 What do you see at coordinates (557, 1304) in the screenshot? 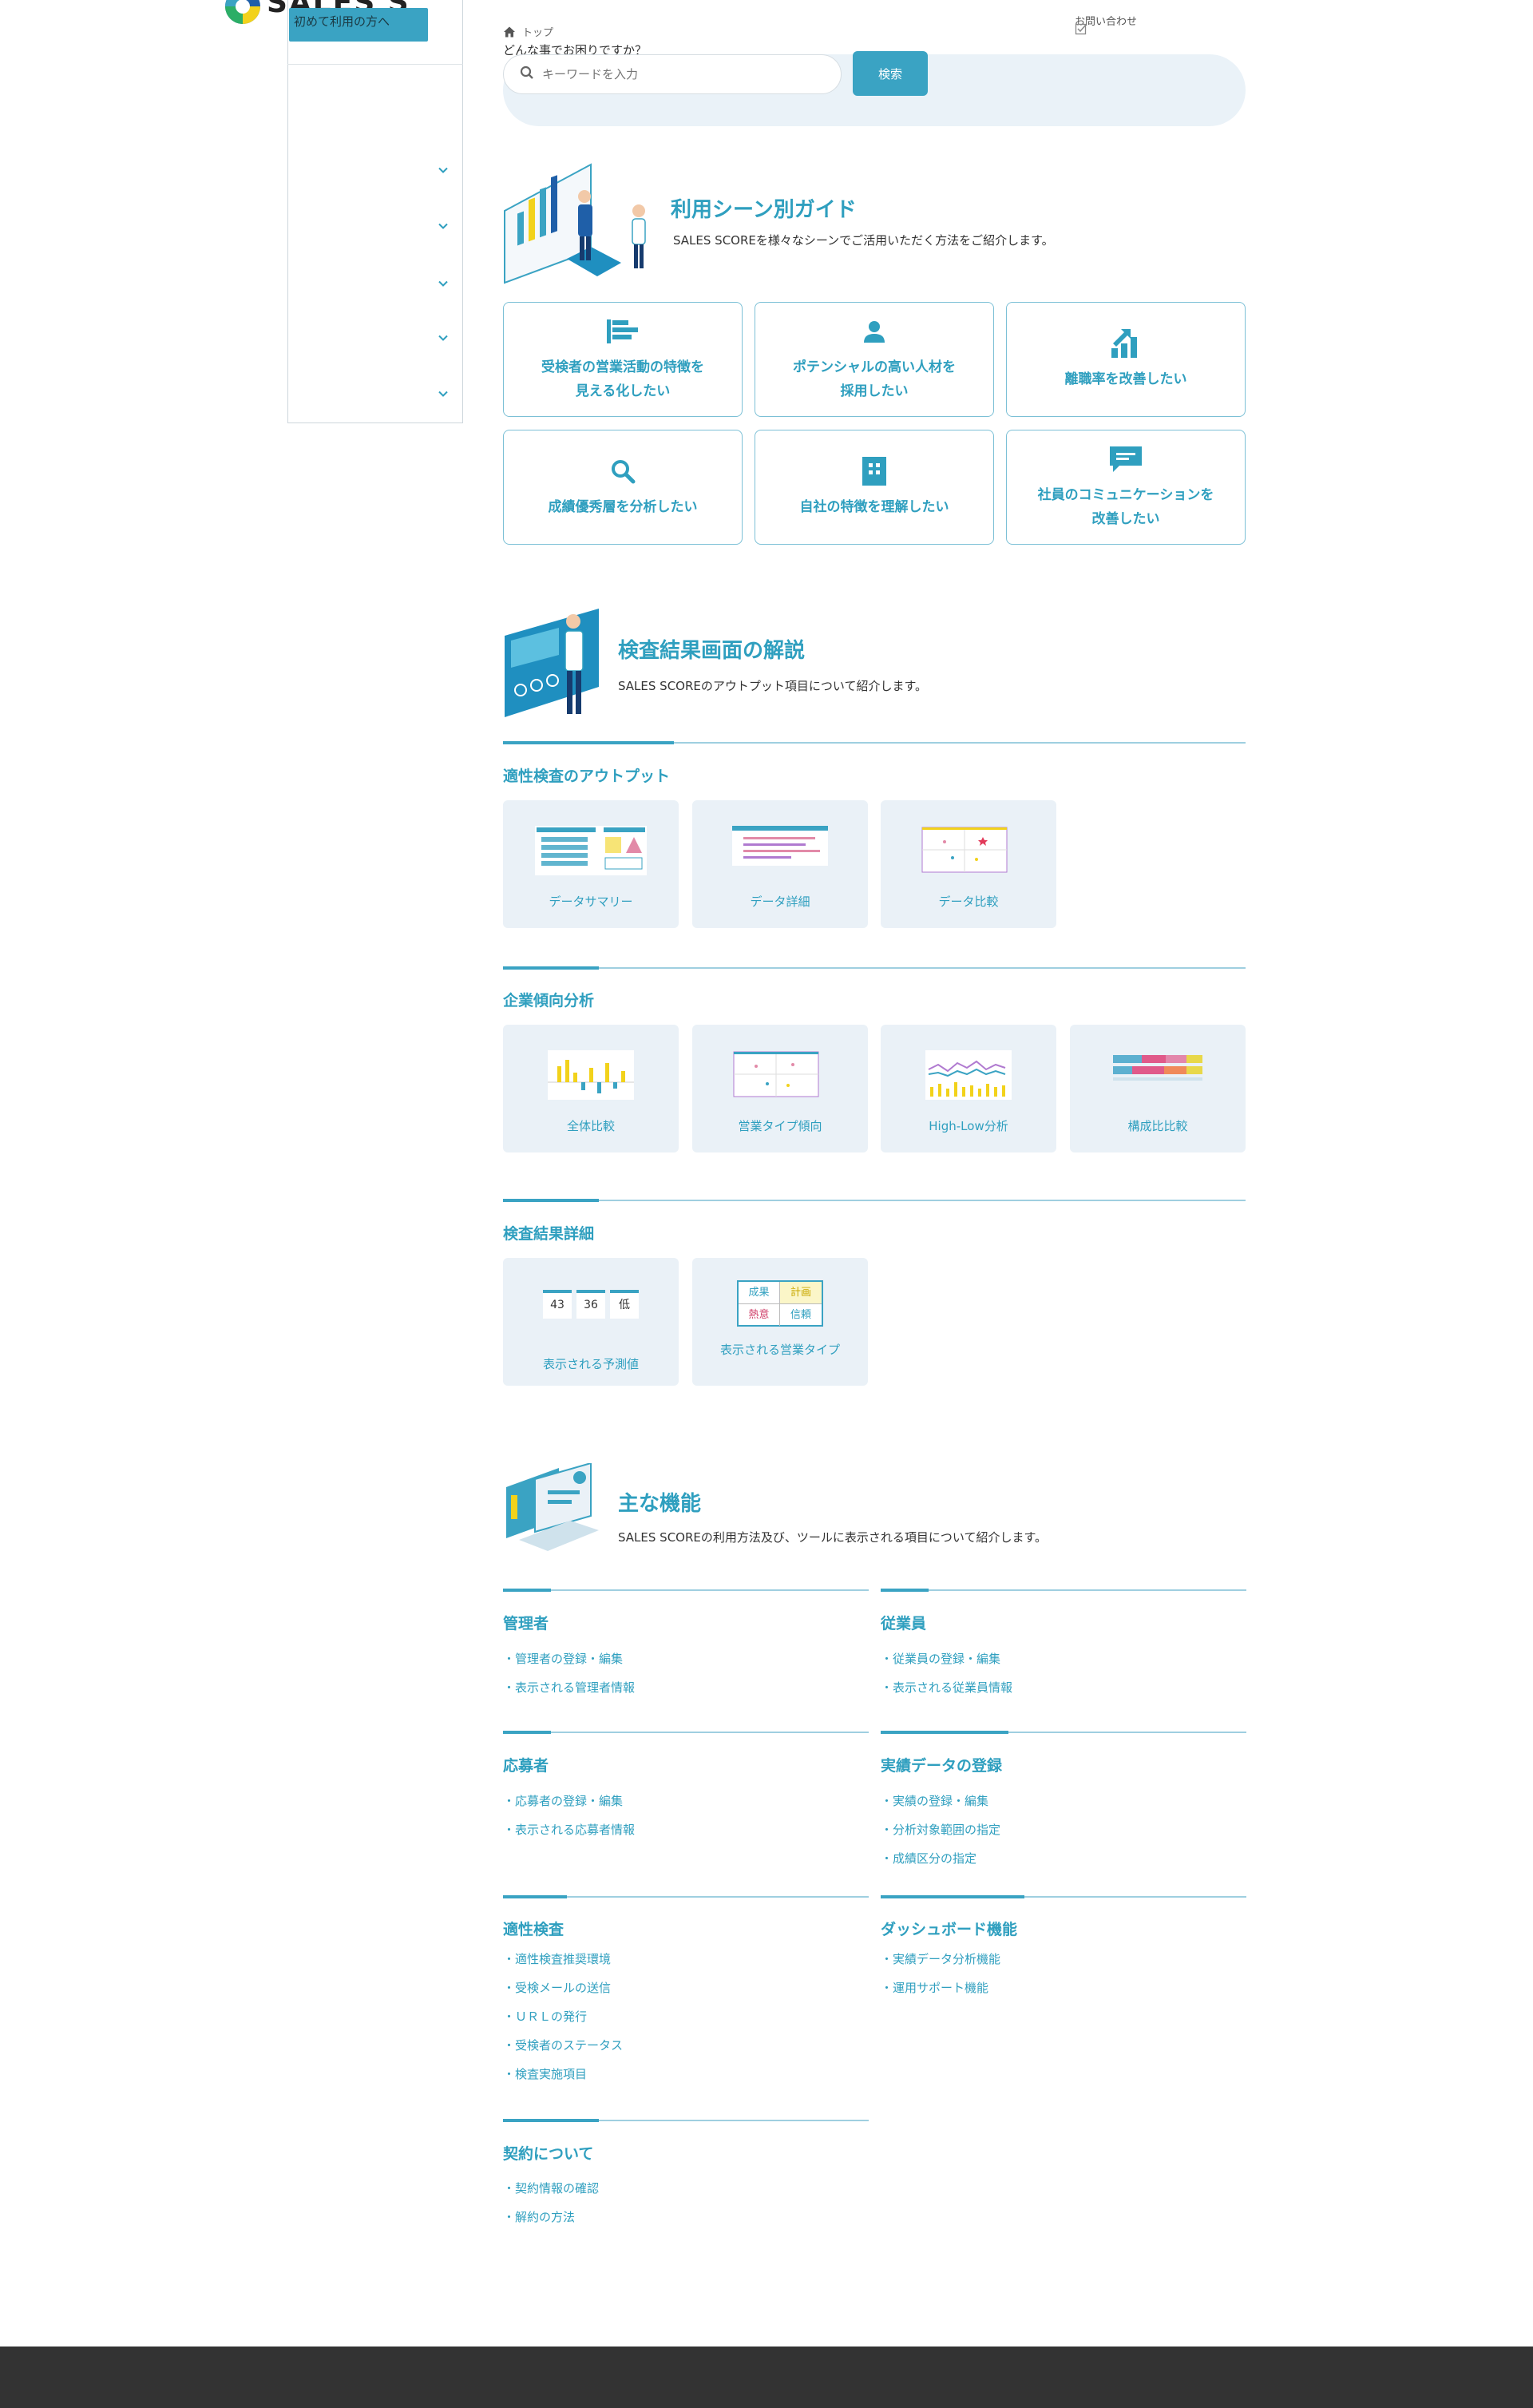
I see `predicted-value-box: 43` at bounding box center [557, 1304].